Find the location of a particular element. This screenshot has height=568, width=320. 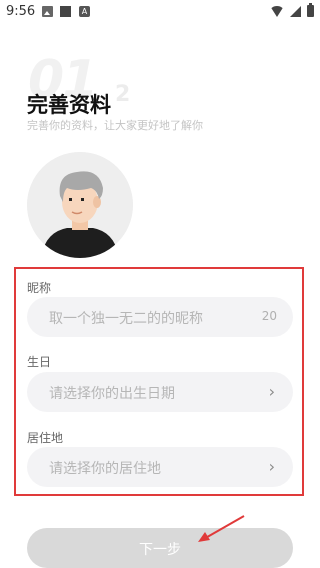

residence-placeholder: 请选择你的居住地 is located at coordinates (105, 469).